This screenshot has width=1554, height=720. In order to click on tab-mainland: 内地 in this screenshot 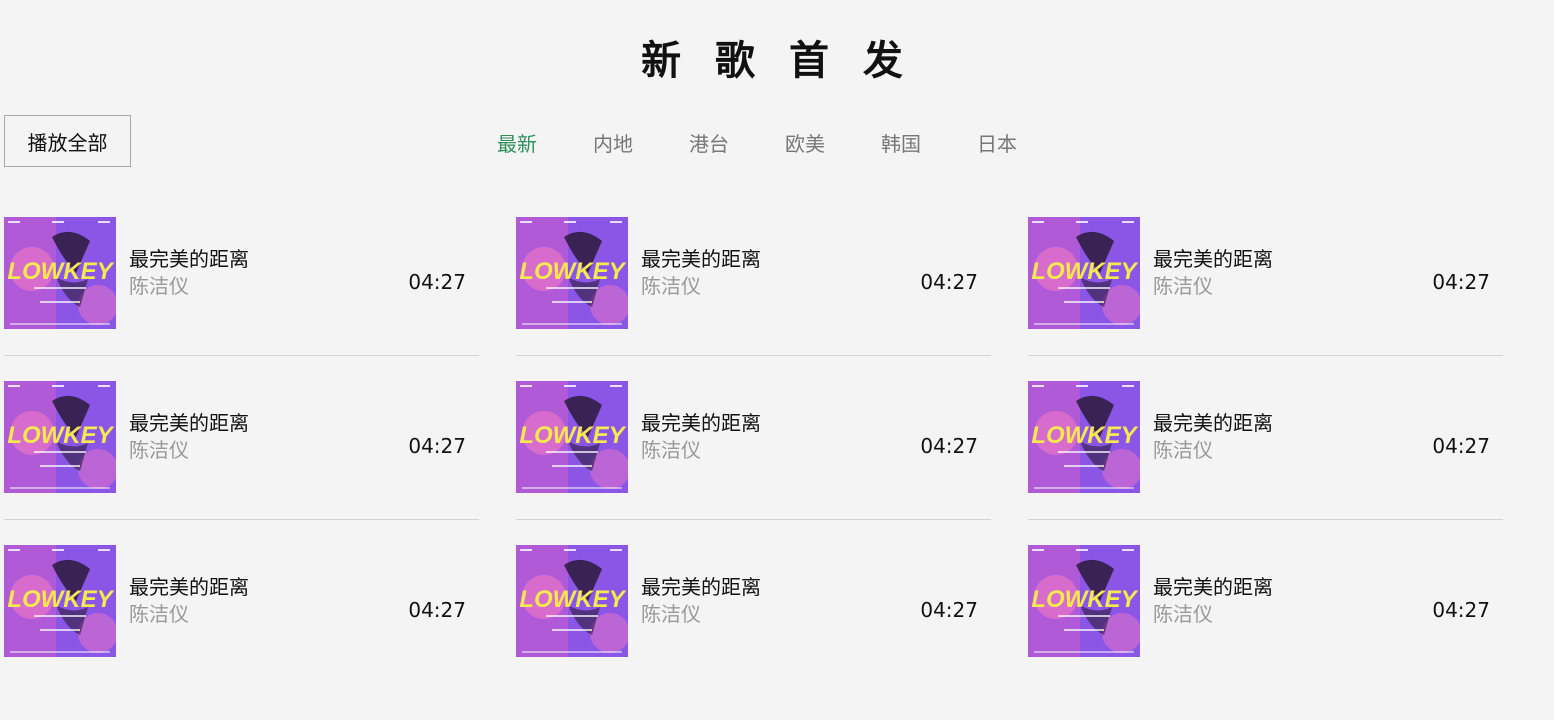, I will do `click(613, 142)`.